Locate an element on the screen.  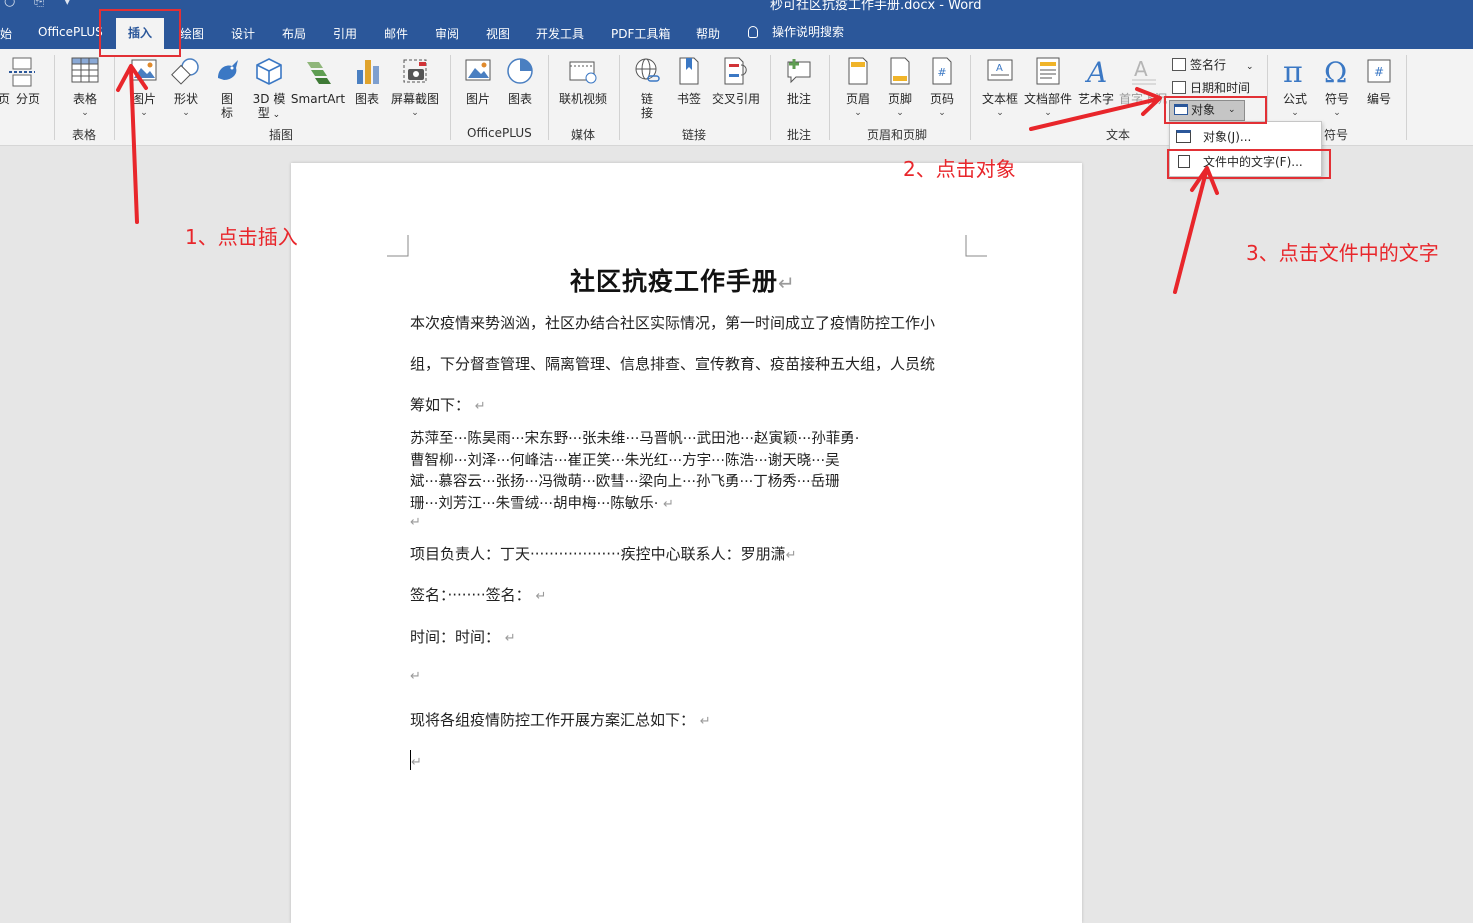
annotation-box-object-button is located at coordinates (1215, 110).